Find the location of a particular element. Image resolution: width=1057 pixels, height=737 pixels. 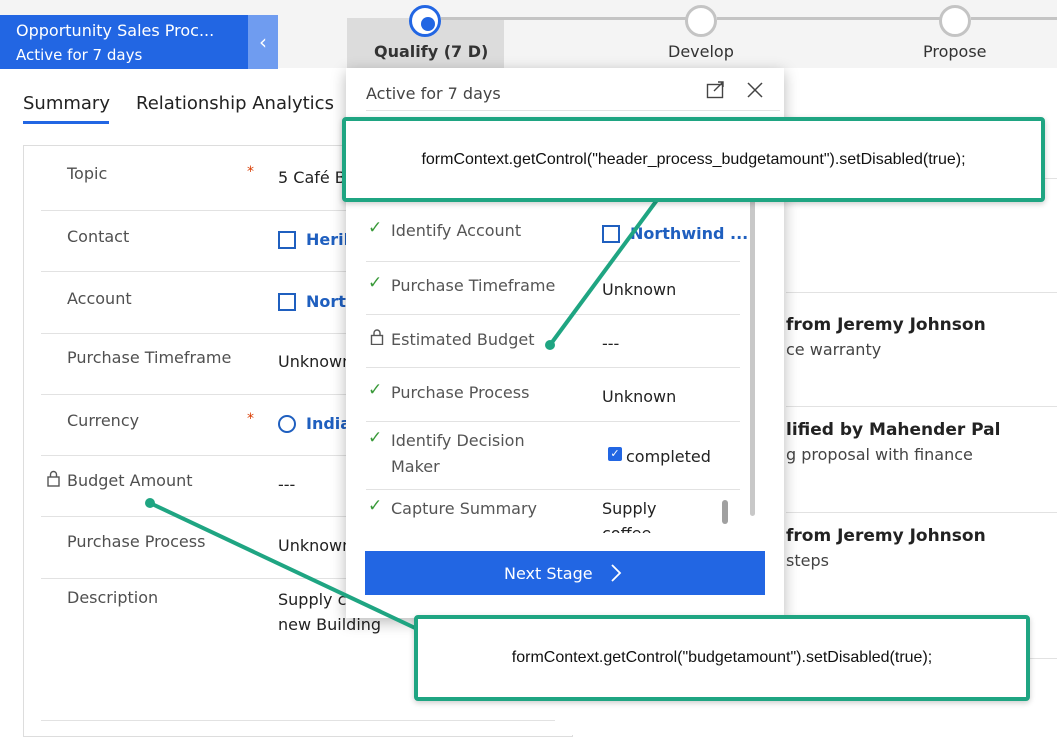

field-value-description-line1: Supply c is located at coordinates (312, 599).